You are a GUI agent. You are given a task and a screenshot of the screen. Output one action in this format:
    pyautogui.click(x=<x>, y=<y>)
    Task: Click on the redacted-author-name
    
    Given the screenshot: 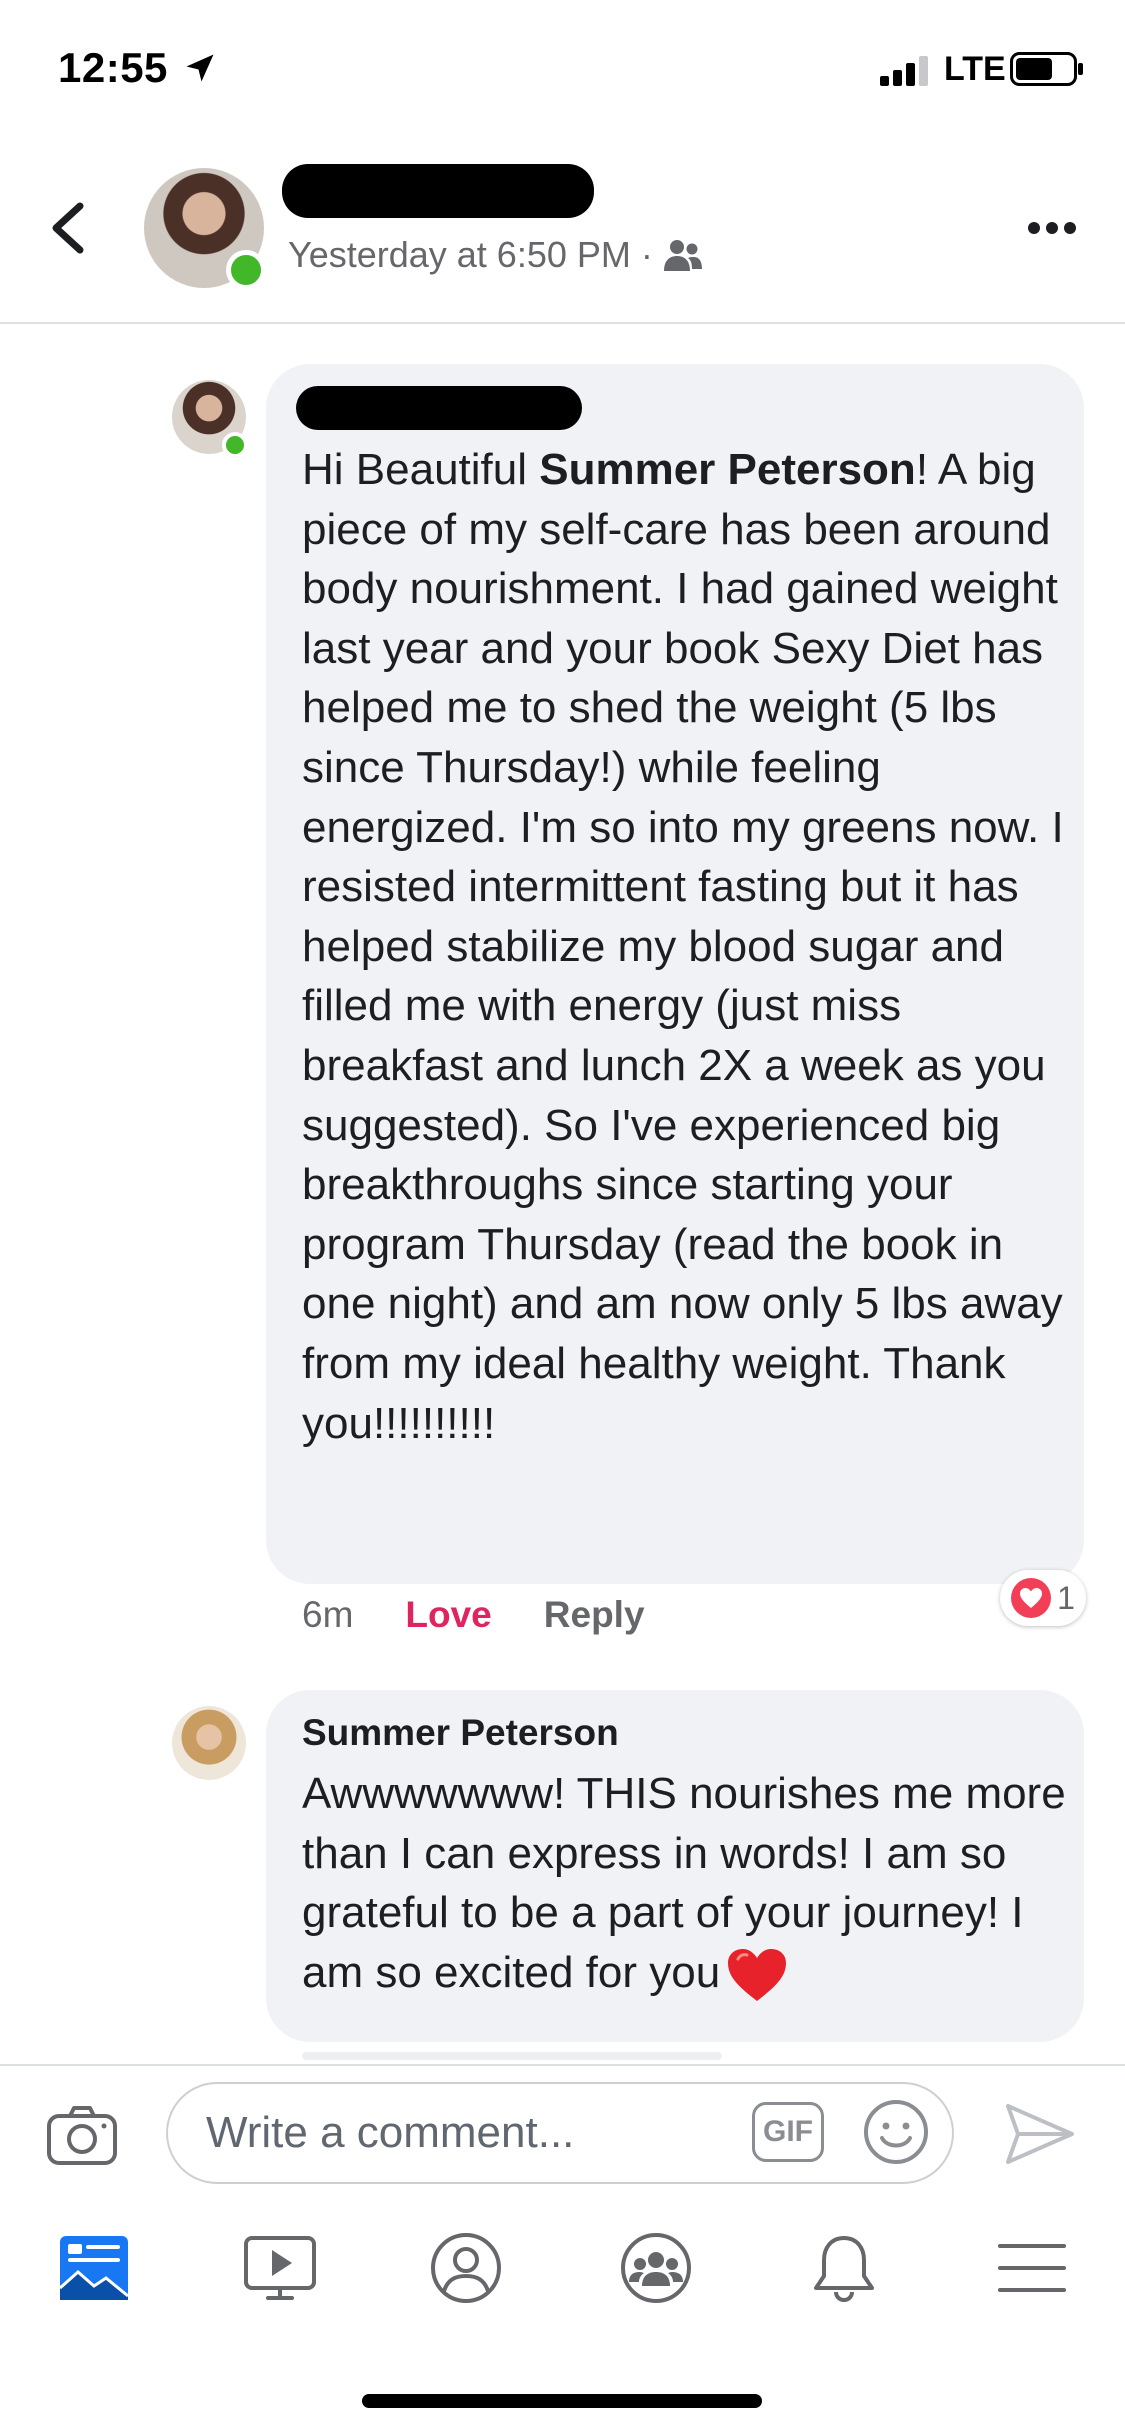 What is the action you would take?
    pyautogui.click(x=438, y=191)
    